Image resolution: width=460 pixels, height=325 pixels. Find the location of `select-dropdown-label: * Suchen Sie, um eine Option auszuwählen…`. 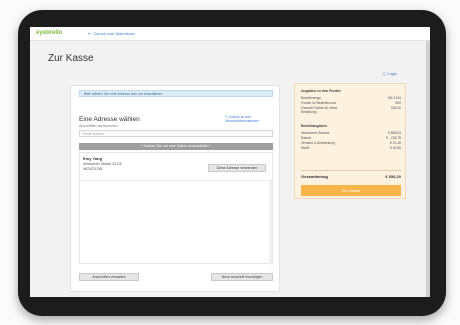

select-dropdown-label: * Suchen Sie, um eine Option auszuwählen… is located at coordinates (176, 146).